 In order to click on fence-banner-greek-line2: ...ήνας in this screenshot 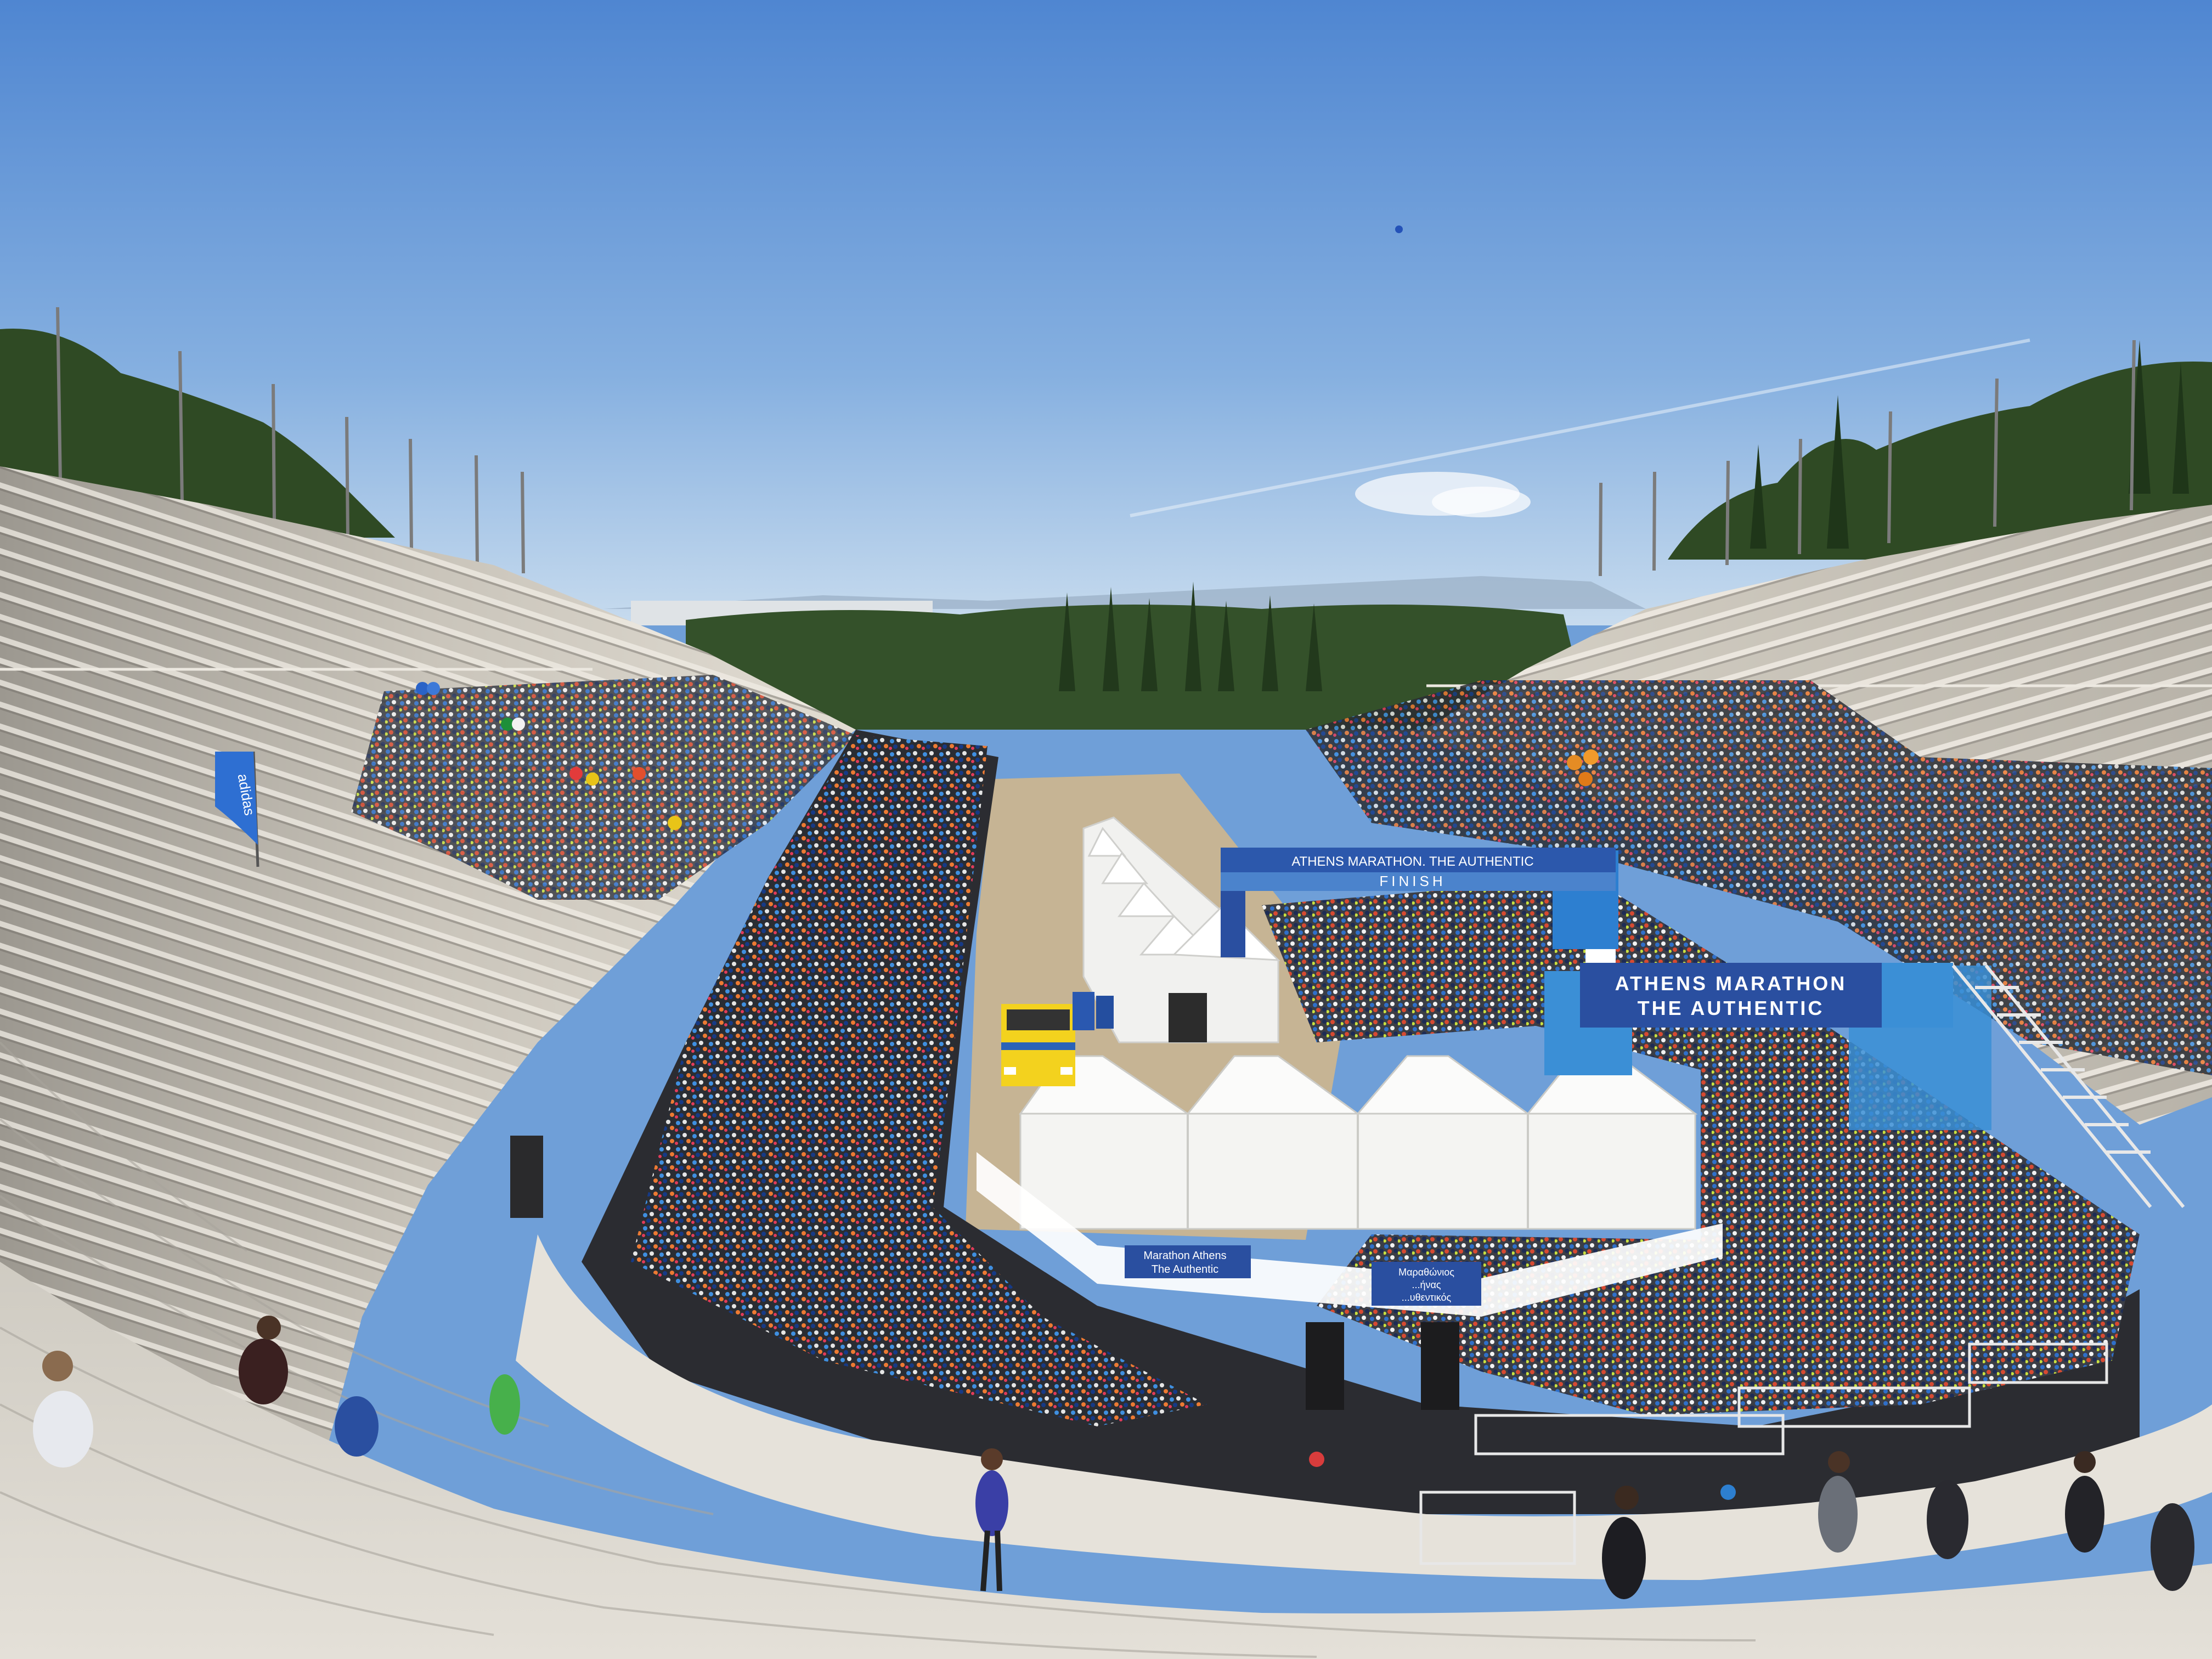, I will do `click(1427, 1284)`.